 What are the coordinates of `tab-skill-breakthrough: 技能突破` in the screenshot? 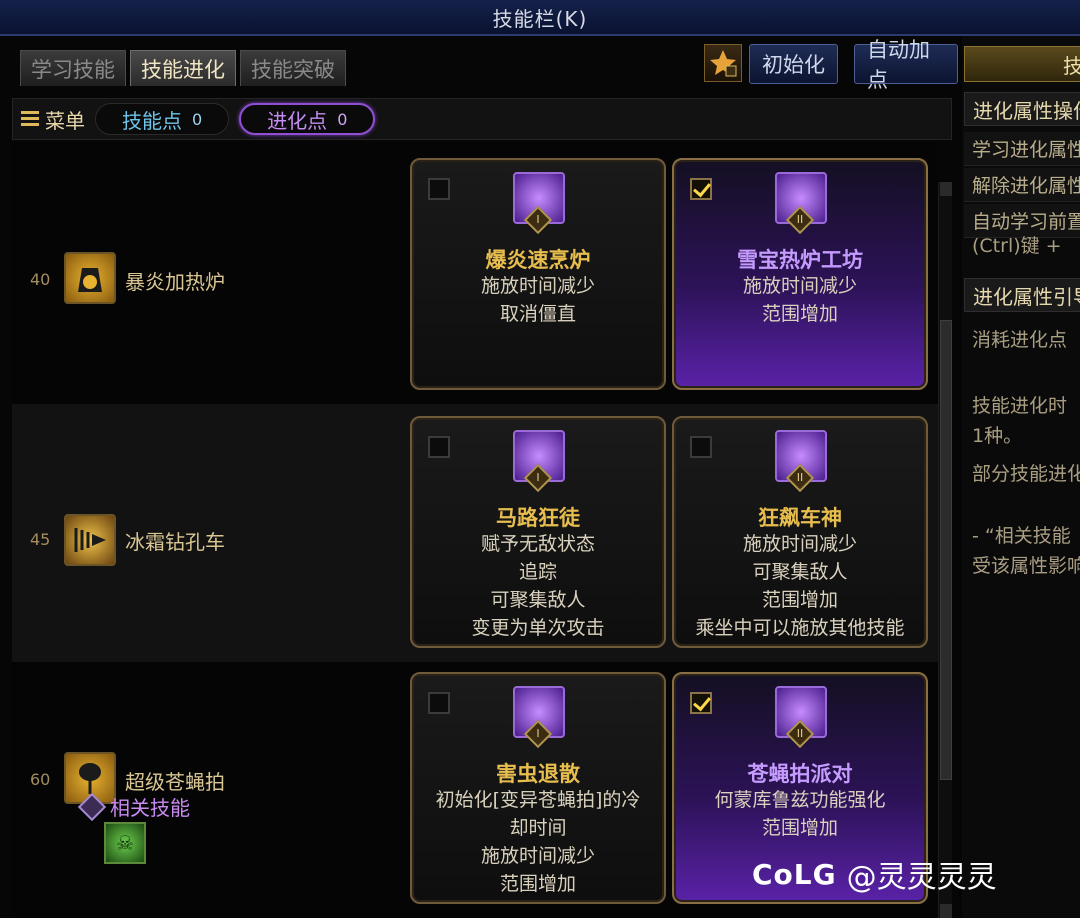 It's located at (293, 68).